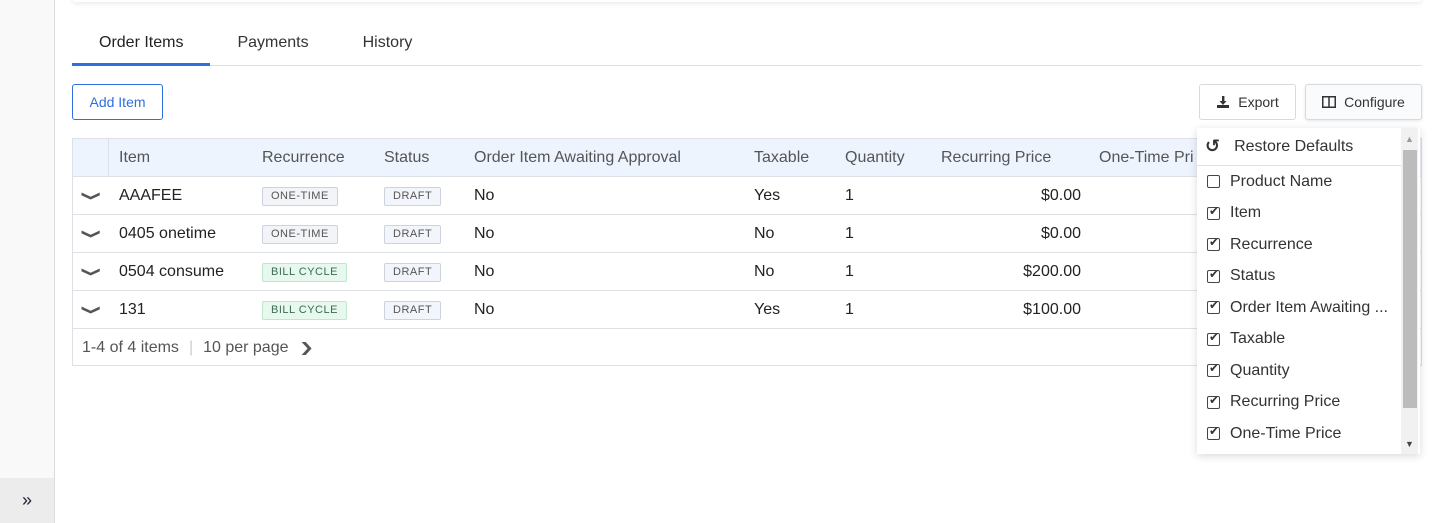 Image resolution: width=1440 pixels, height=523 pixels. Describe the element at coordinates (1286, 433) in the screenshot. I see `column-toggle-label: One-Time Price` at that location.